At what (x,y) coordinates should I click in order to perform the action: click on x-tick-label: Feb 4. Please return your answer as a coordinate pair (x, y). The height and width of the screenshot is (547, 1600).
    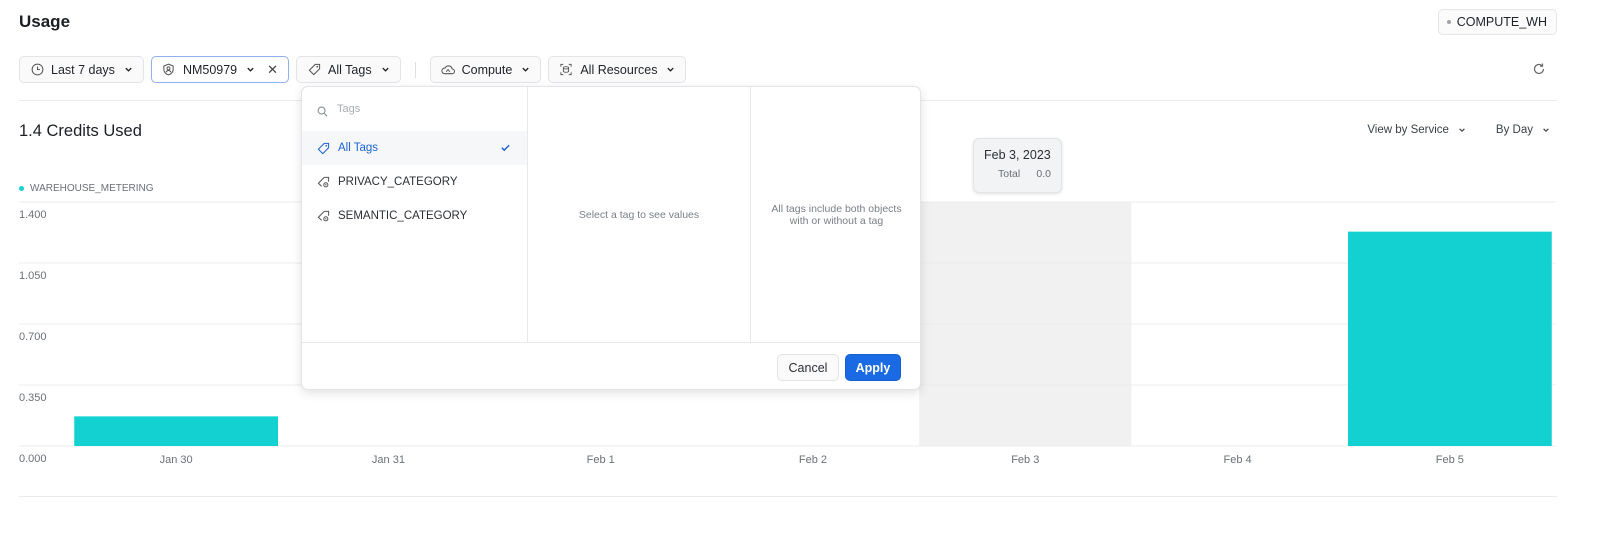
    Looking at the image, I should click on (1238, 460).